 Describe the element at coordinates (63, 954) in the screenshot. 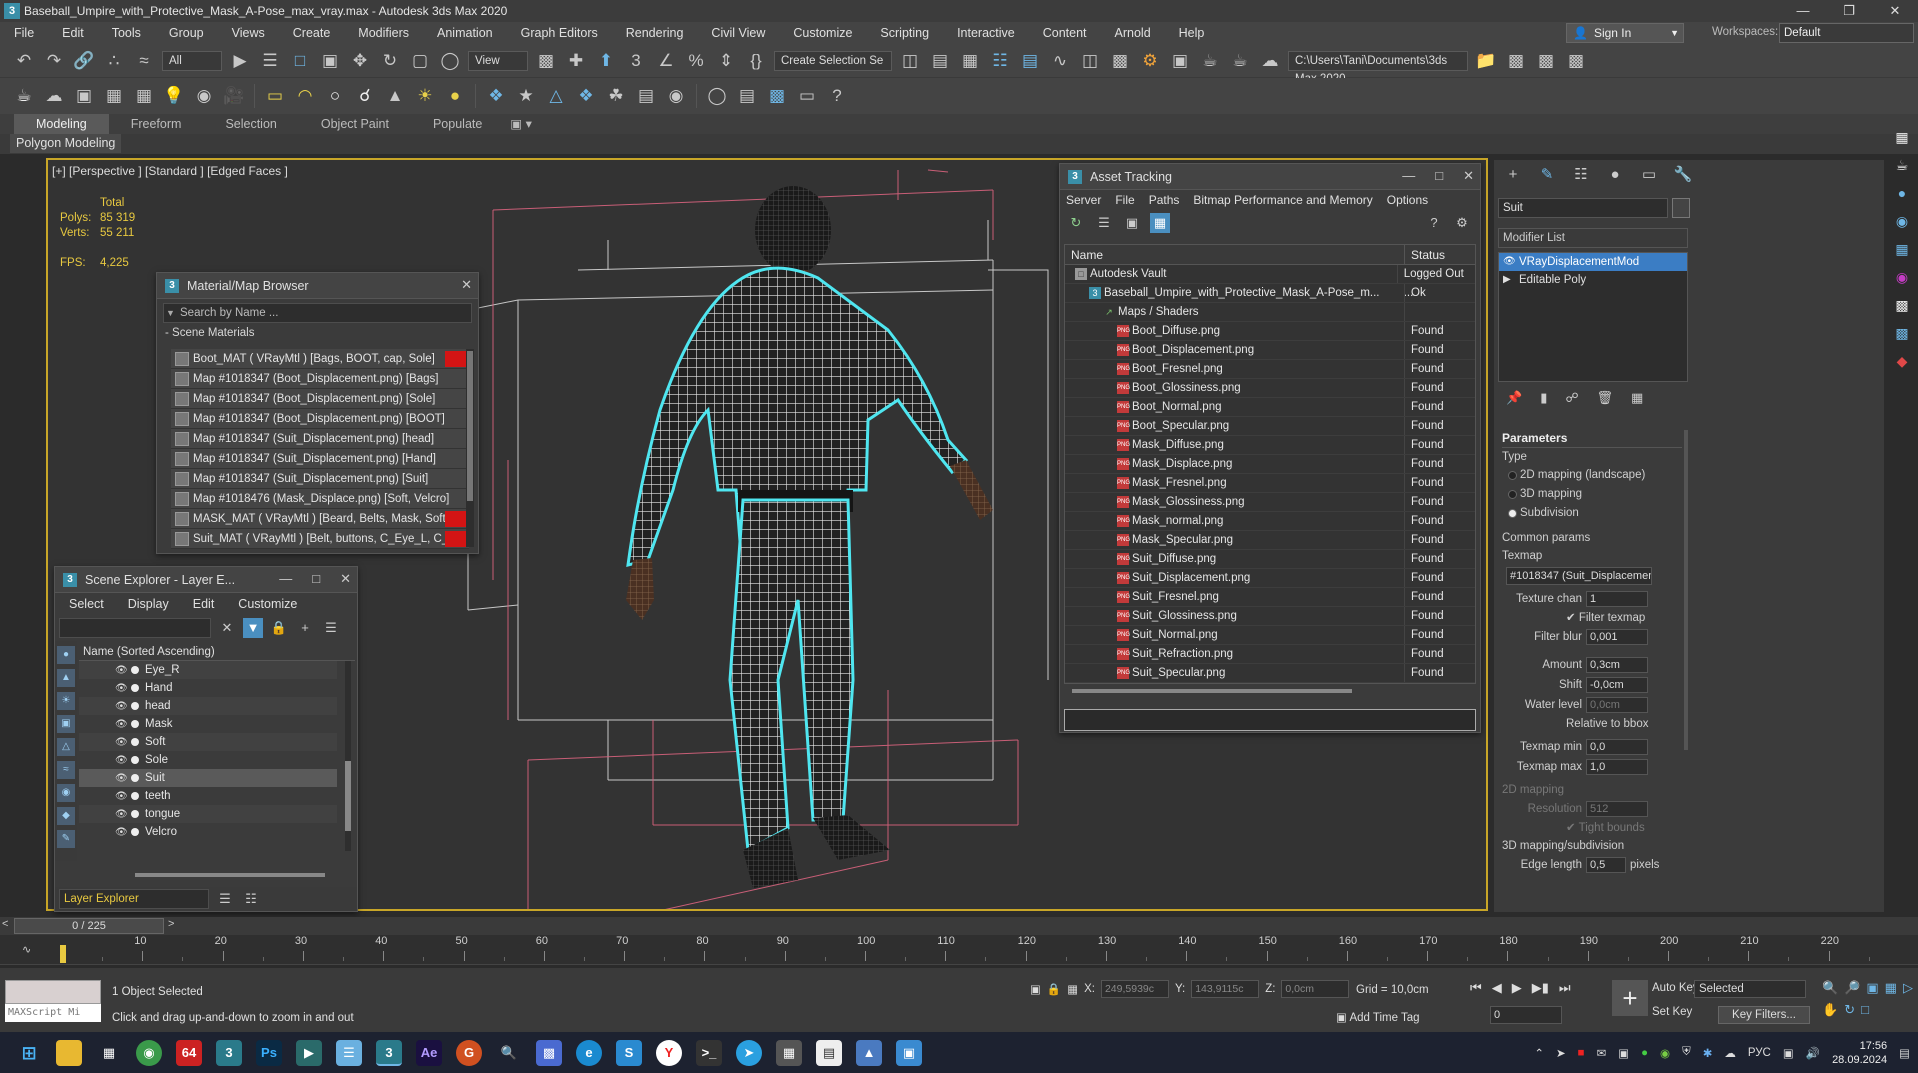

I see `time-cursor` at that location.